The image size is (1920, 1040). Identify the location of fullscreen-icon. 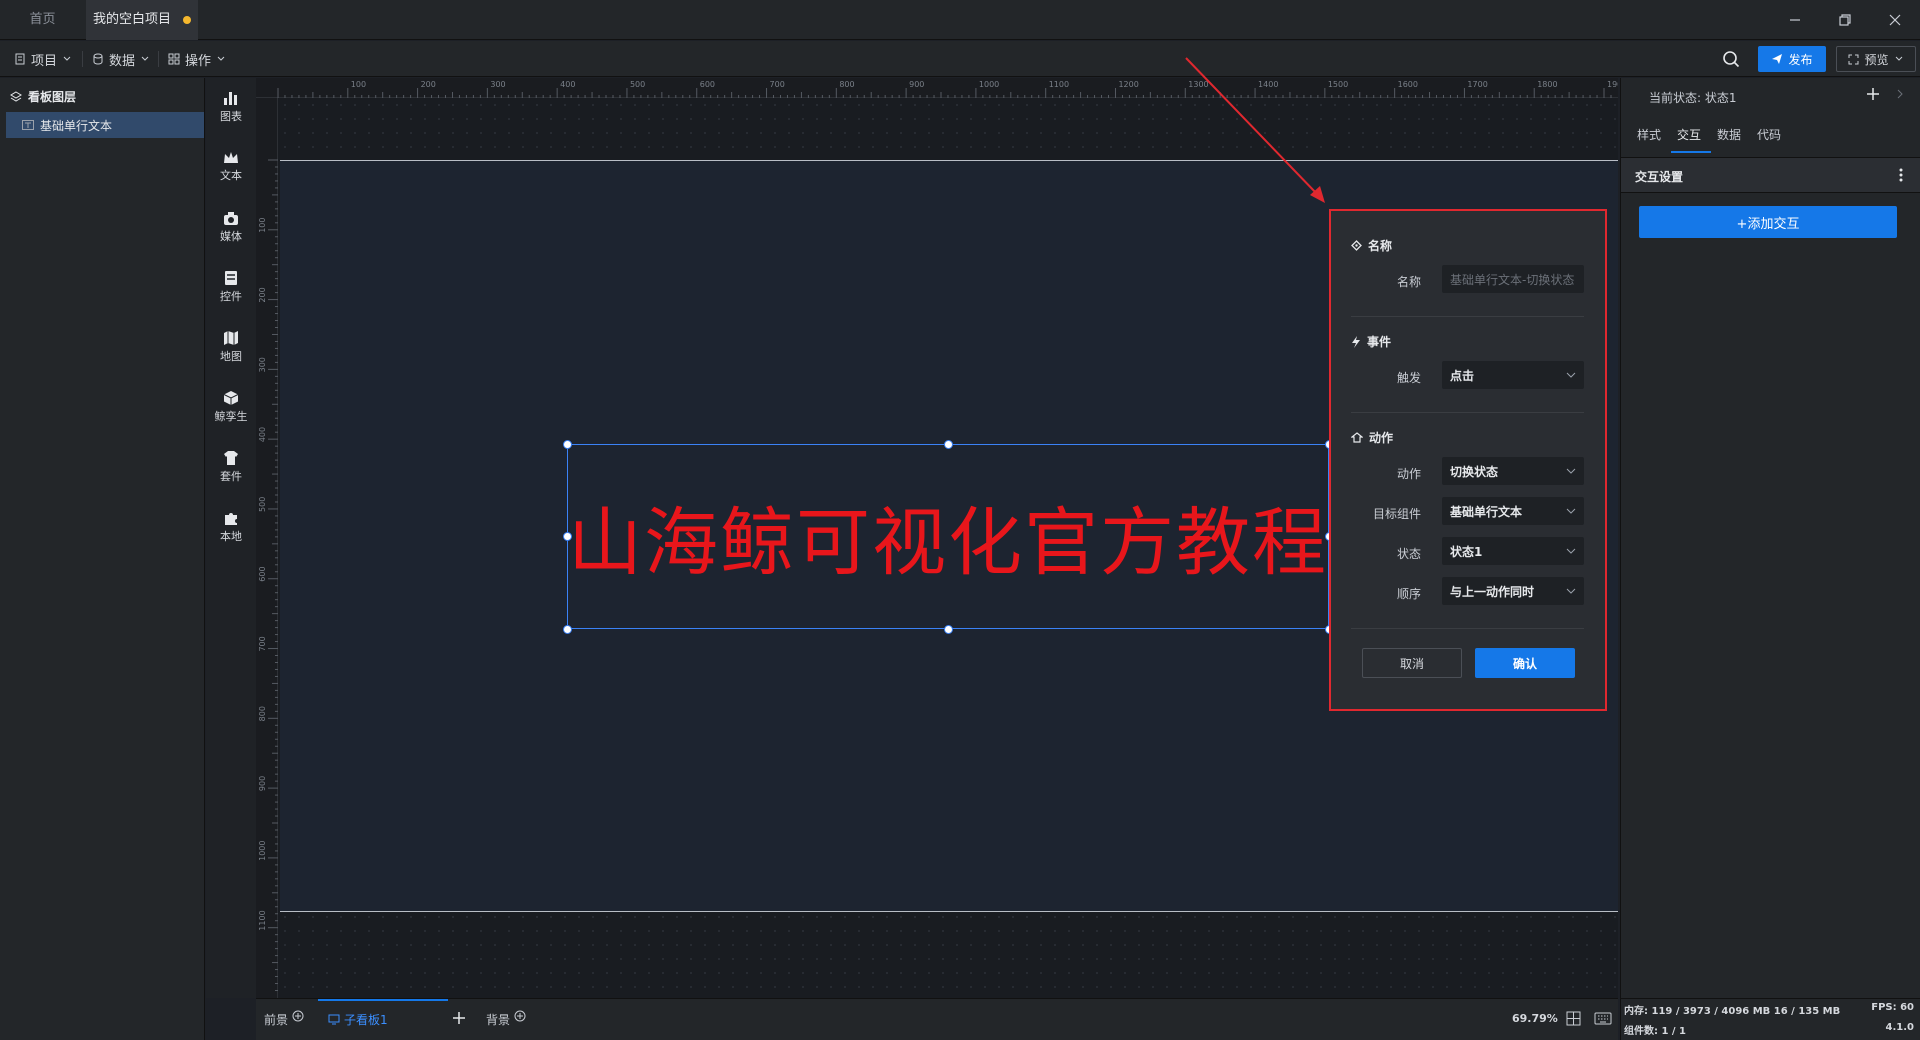
(1853, 59).